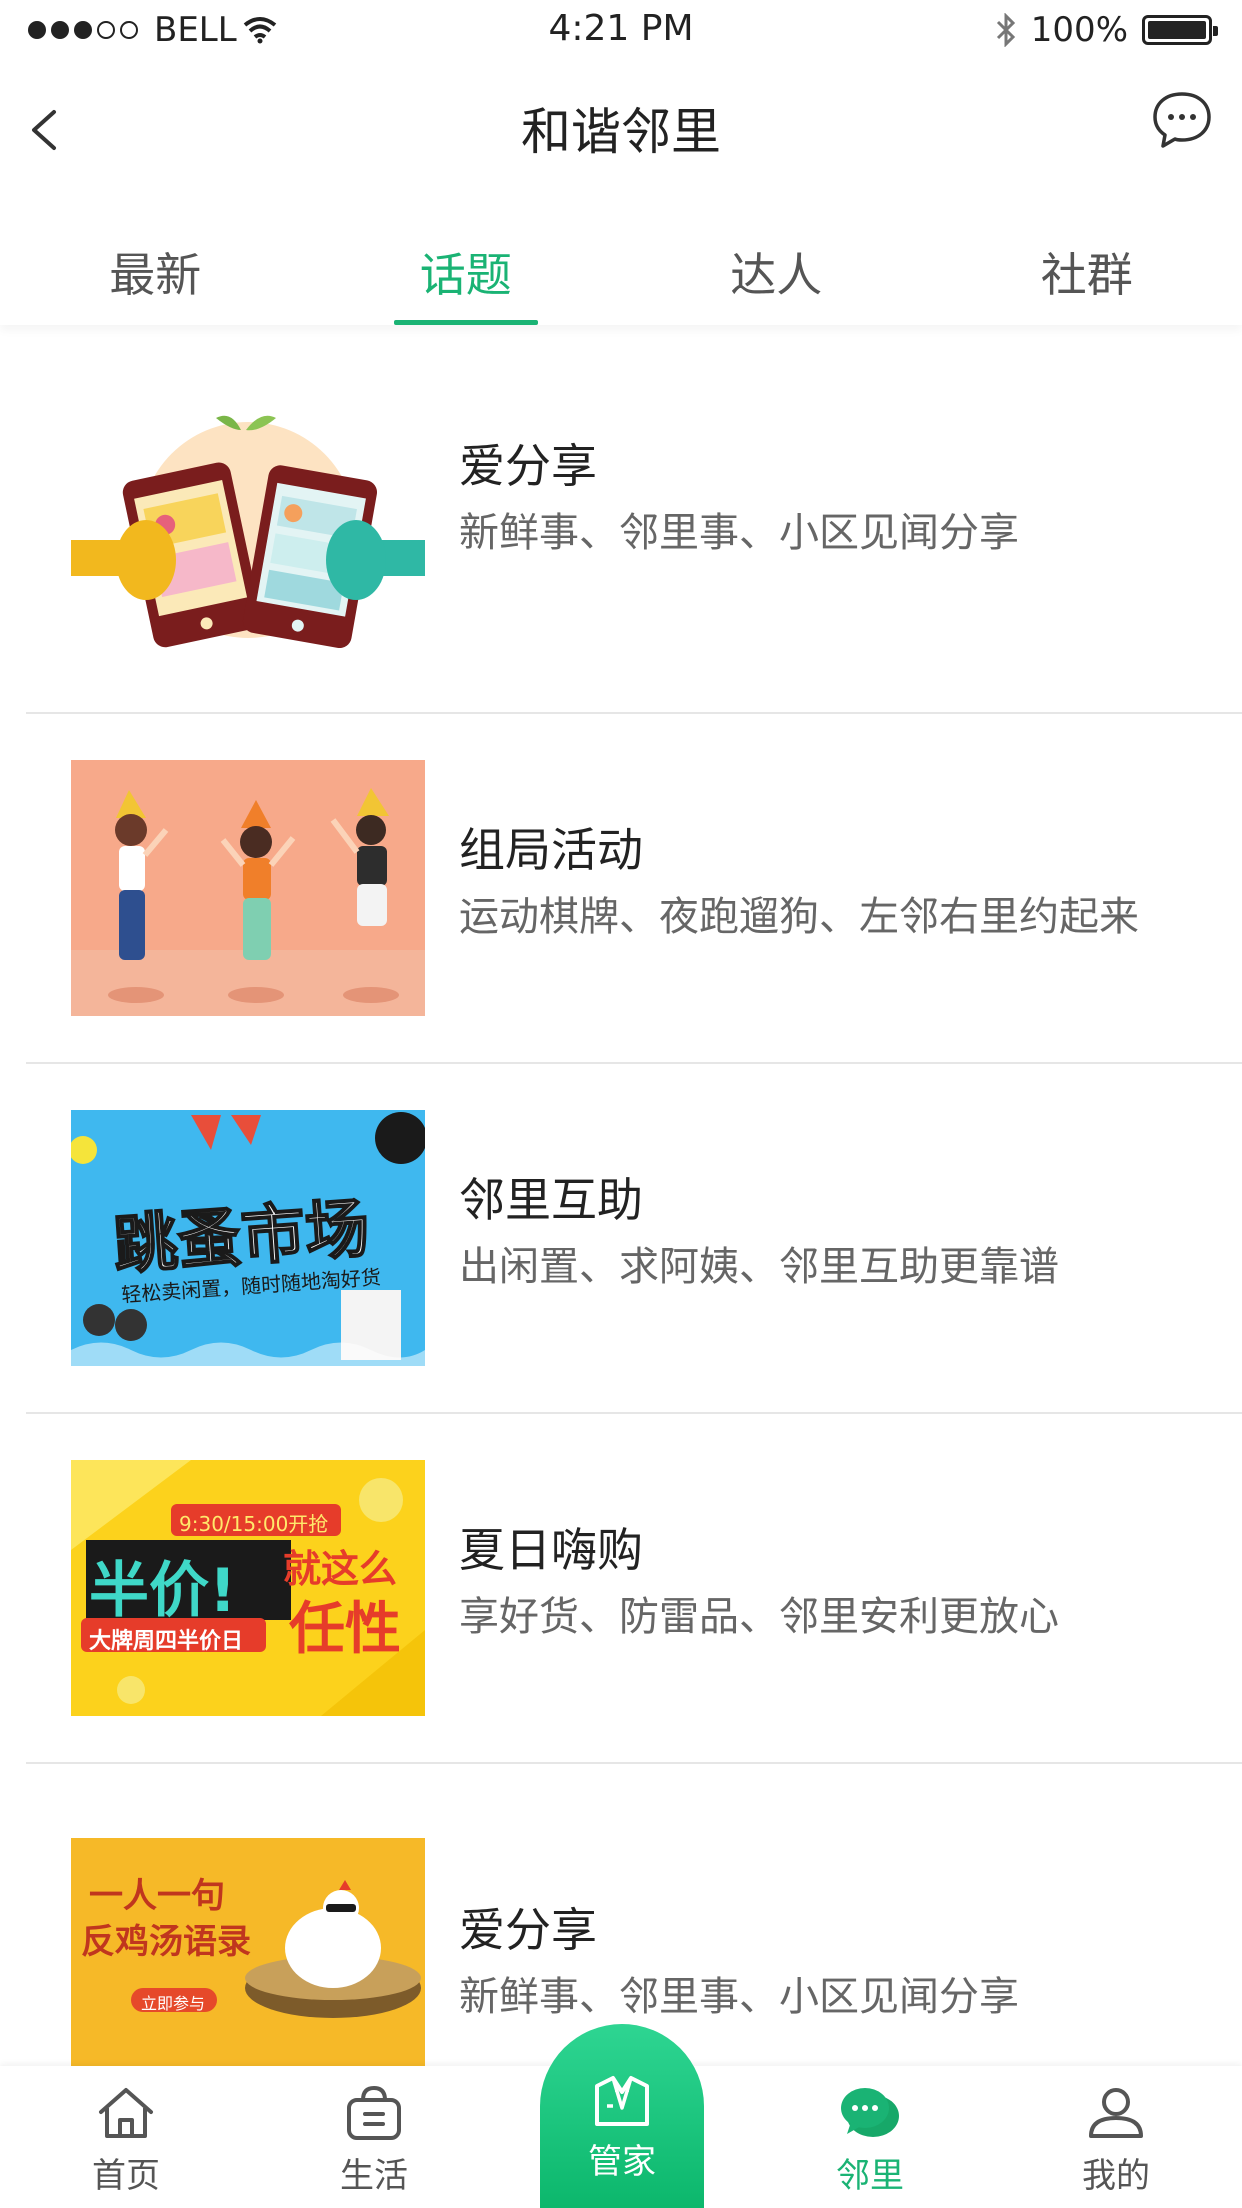 The width and height of the screenshot is (1242, 2208). I want to click on topic-thumbnail-share, so click(248, 538).